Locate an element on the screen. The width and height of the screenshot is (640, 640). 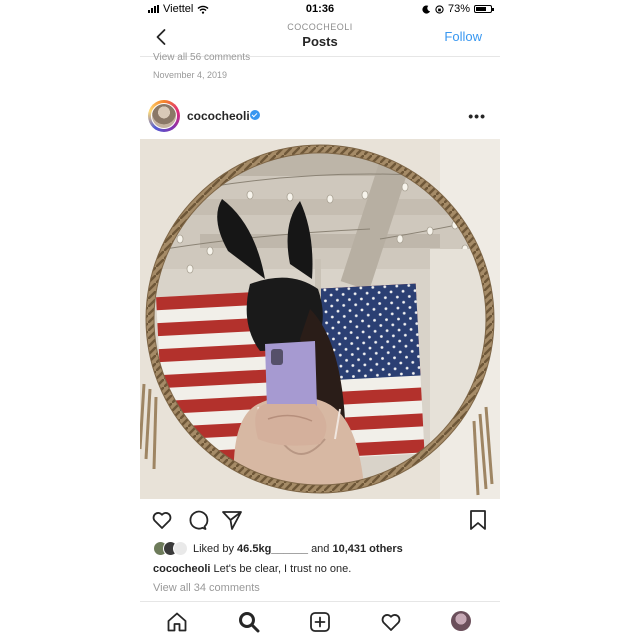
likes-prefix: Liked by is located at coordinates (213, 548).